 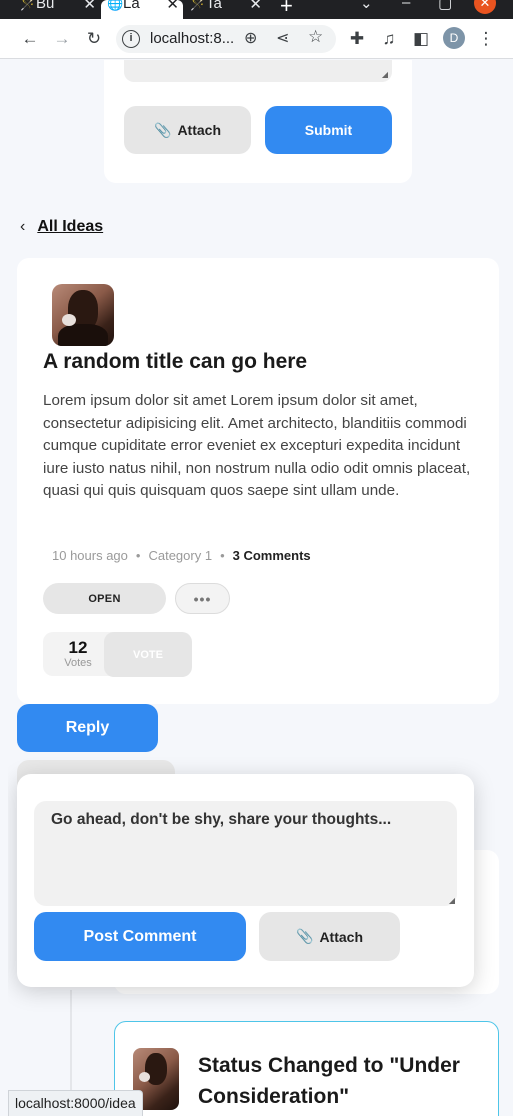 What do you see at coordinates (78, 647) in the screenshot?
I see `votes-count: 12` at bounding box center [78, 647].